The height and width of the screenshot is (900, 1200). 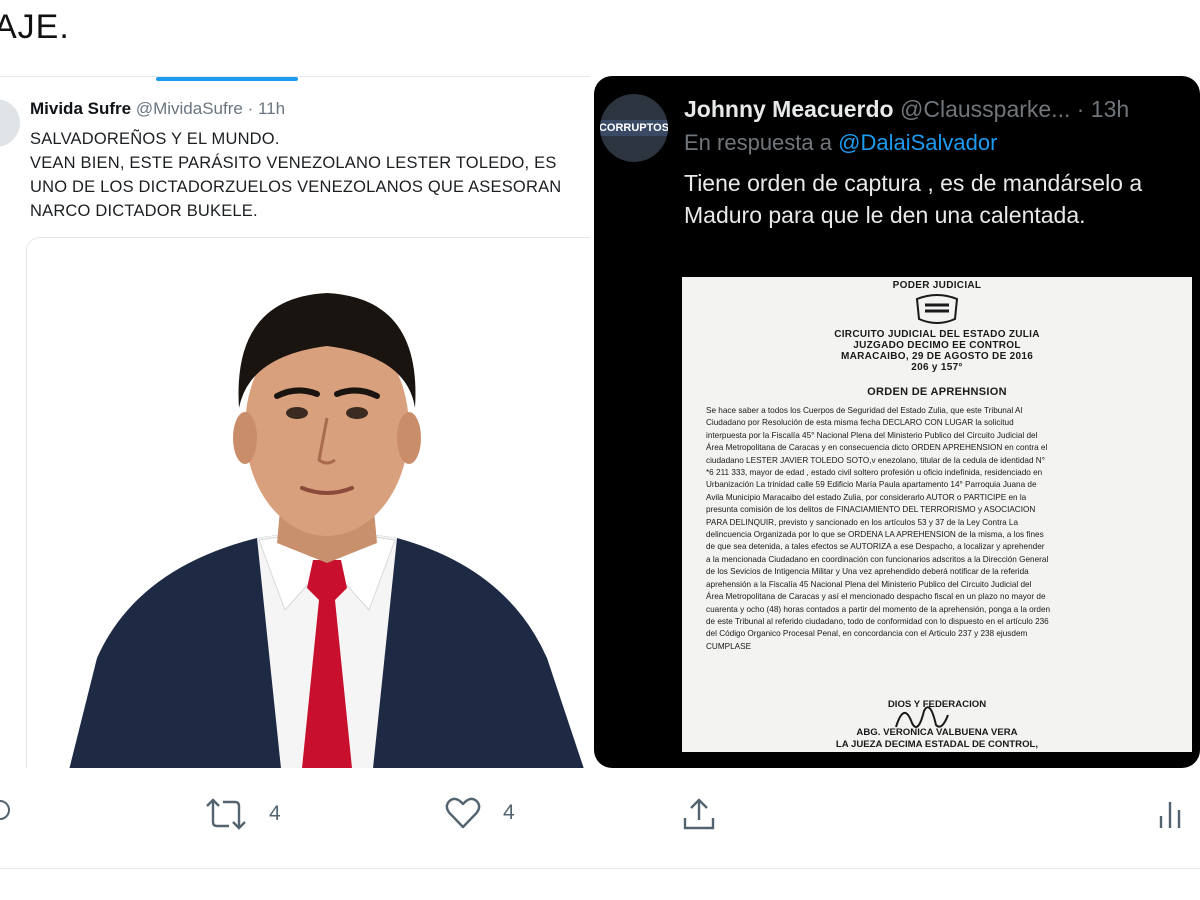 I want to click on tweet-text-line: SALVADOREÑOS Y EL MUNDO., so click(x=155, y=139).